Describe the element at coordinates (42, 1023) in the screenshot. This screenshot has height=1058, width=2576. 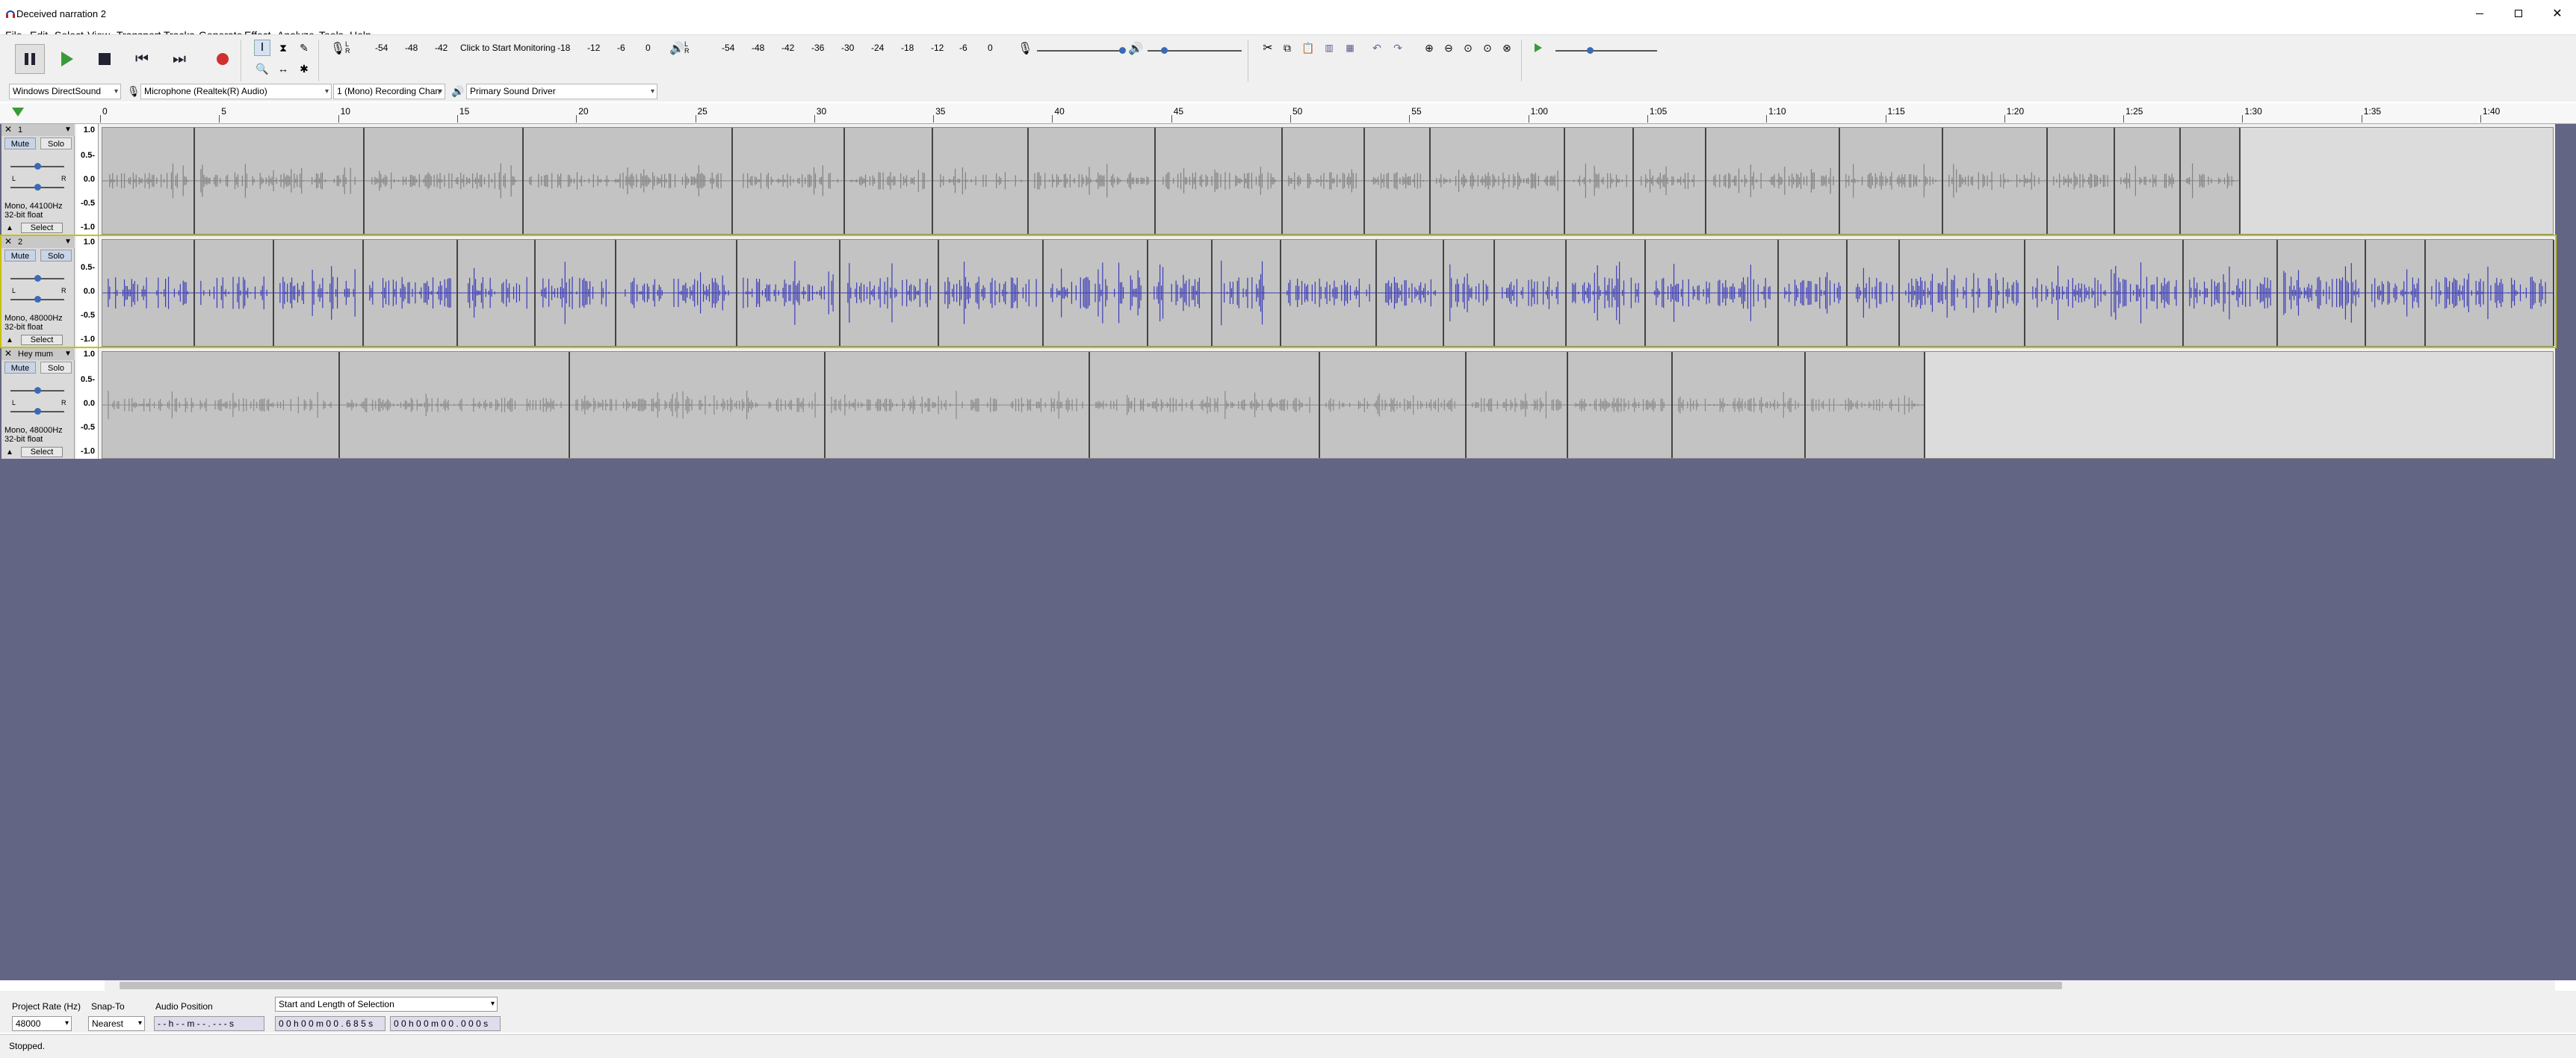
I see `project-rate-select: 48000 ▾` at that location.